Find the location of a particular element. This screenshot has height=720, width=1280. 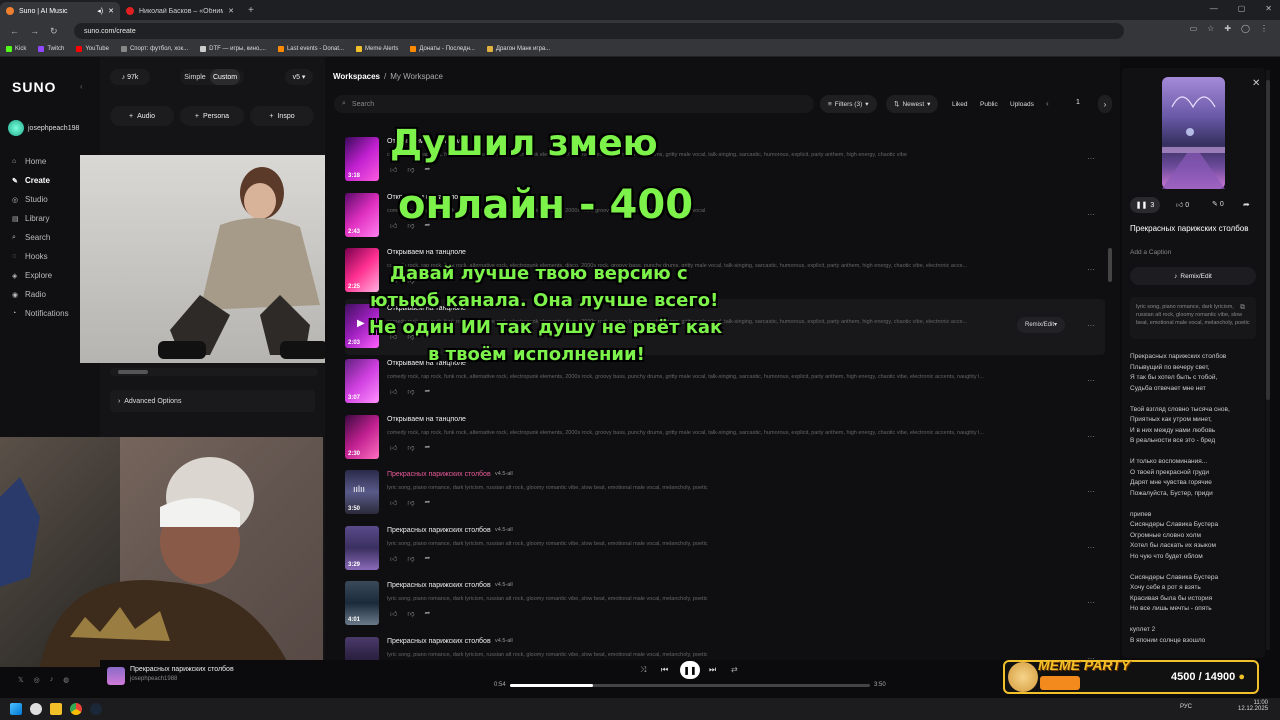

simple-mode-button: Simple is located at coordinates (195, 77).